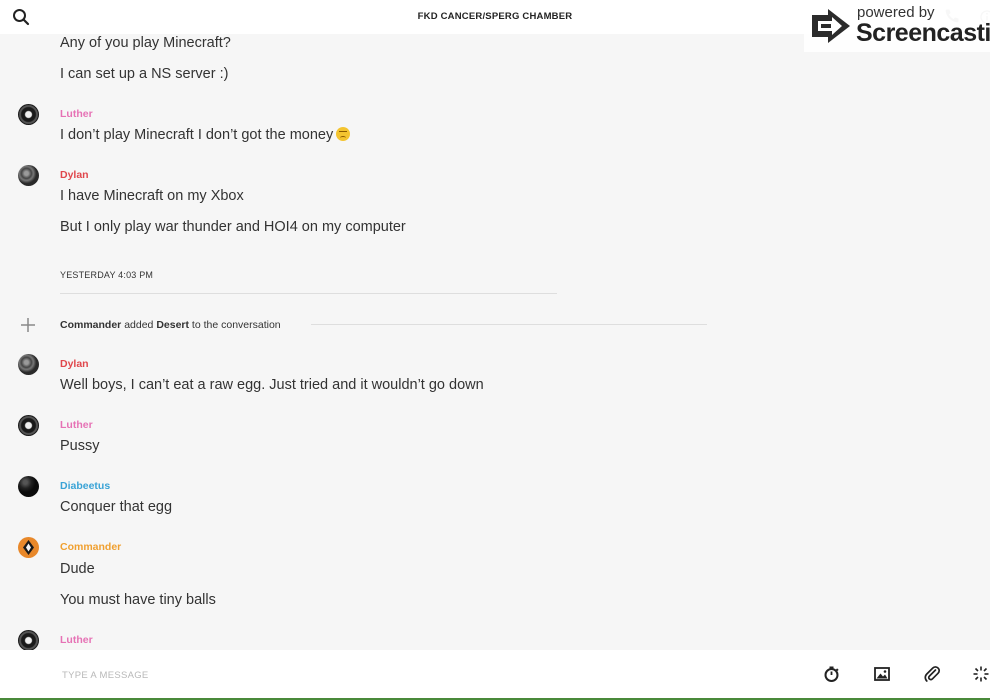 This screenshot has height=700, width=990. What do you see at coordinates (107, 275) in the screenshot?
I see `date-separator: YESTERDAY 4:03 PM` at bounding box center [107, 275].